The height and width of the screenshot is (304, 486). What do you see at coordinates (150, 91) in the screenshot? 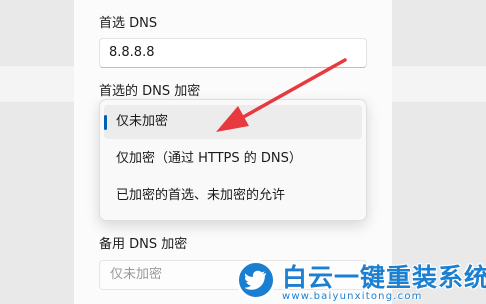
I see `preferred-encryption-label: 首选的 DNS 加密` at bounding box center [150, 91].